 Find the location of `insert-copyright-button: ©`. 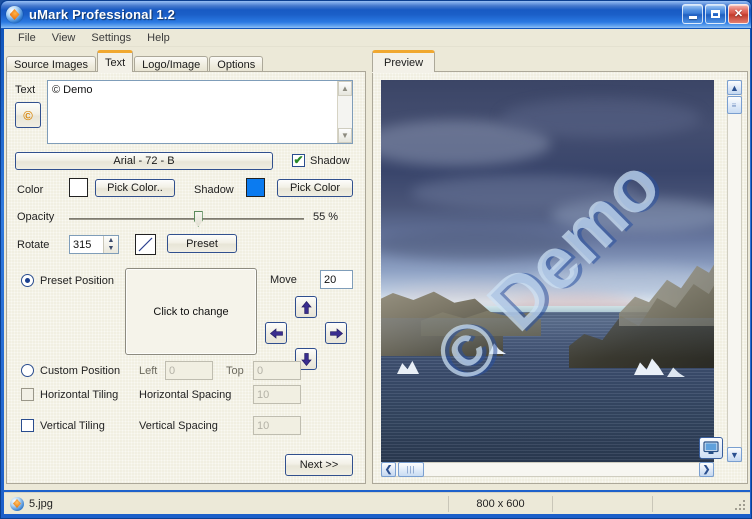

insert-copyright-button: © is located at coordinates (28, 115).